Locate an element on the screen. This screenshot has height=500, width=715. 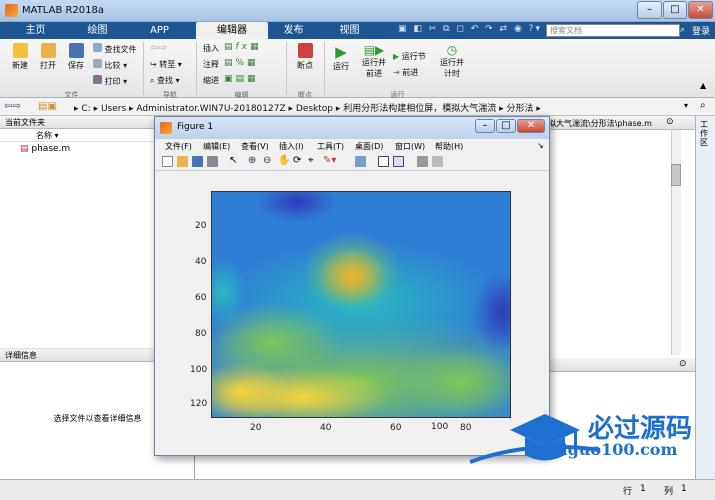
find-button: ⌕ 查找 ▾ is located at coordinates (165, 80).